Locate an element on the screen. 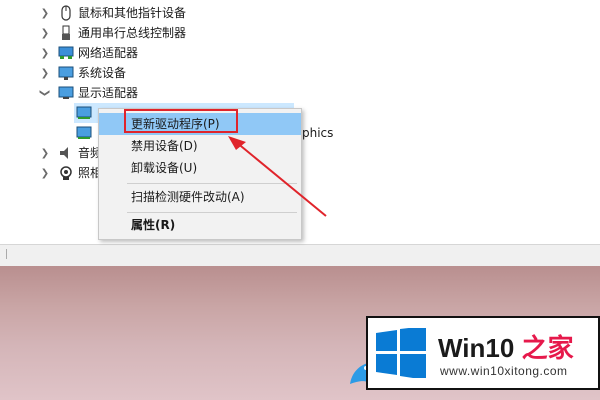 This screenshot has height=400, width=600. tree-node-label: 鼠标和其他指针设备 is located at coordinates (132, 13).